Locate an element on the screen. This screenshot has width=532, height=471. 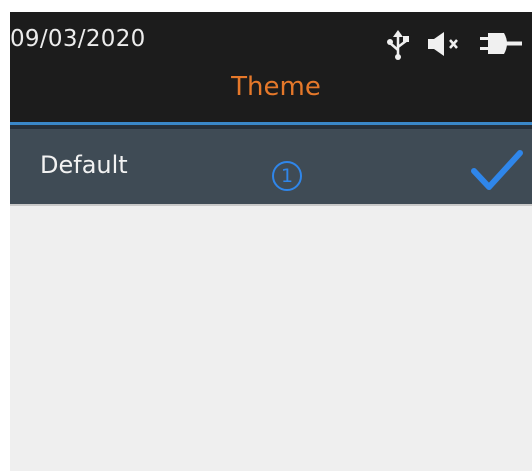
page-title: Theme is located at coordinates (276, 87).